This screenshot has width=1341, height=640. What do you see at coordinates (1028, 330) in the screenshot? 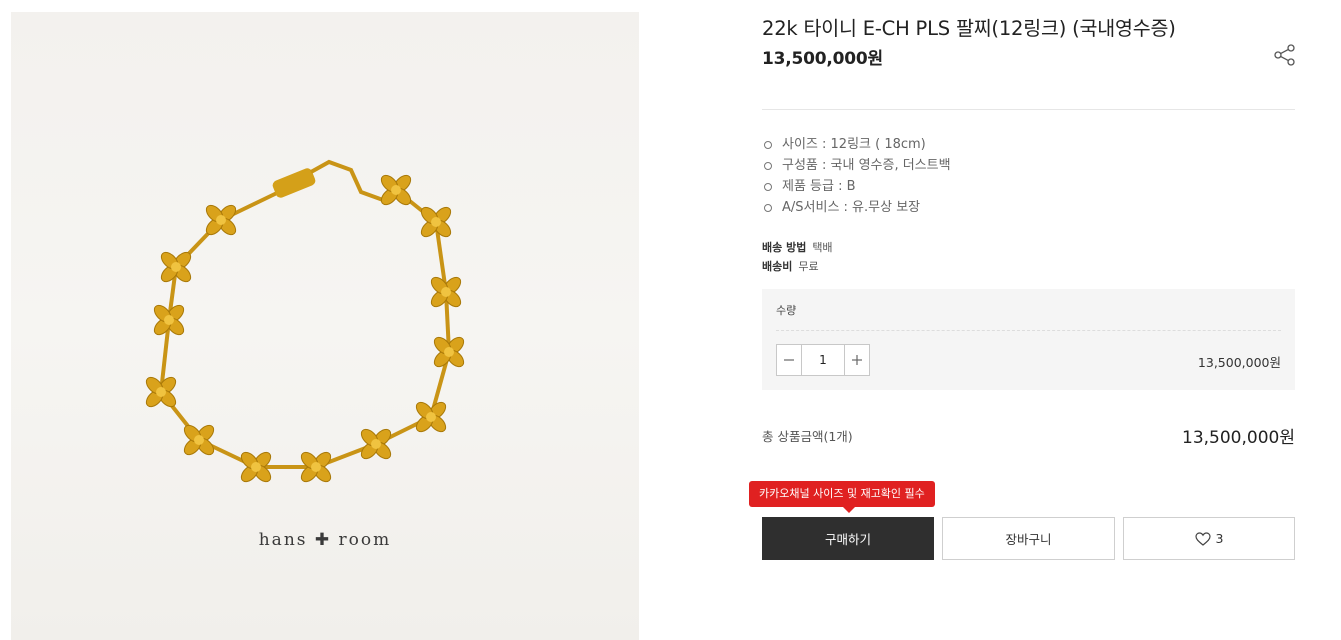
I see `quantity-divider` at bounding box center [1028, 330].